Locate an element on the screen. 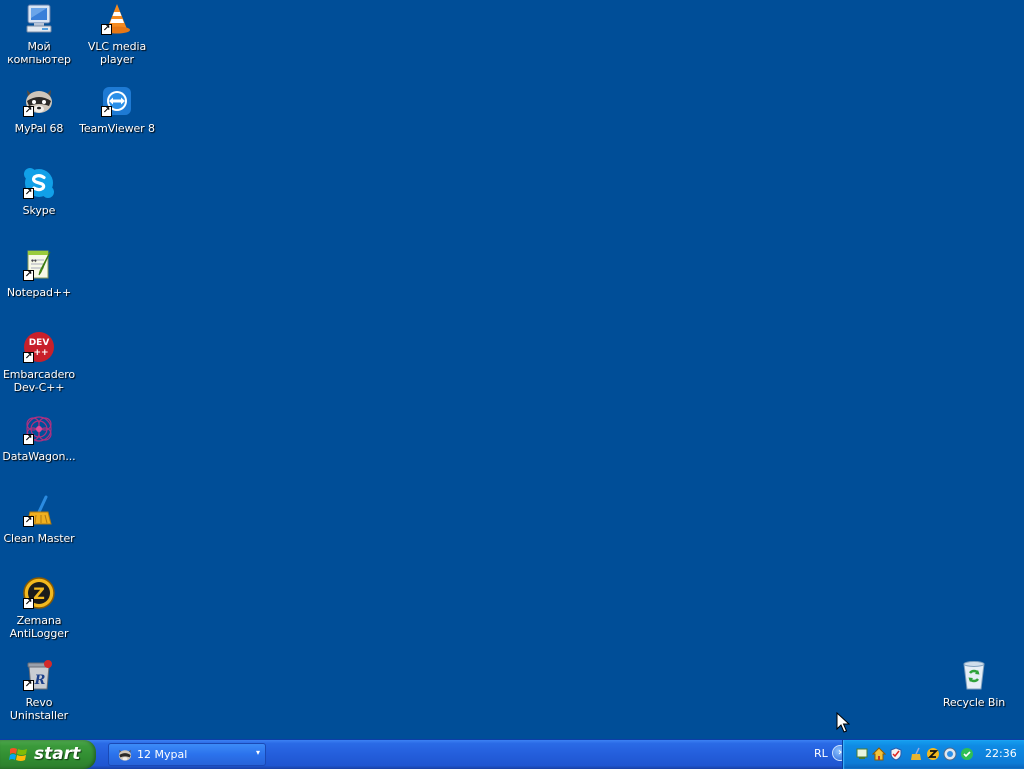 The image size is (1024, 769). zemana-tray-icon is located at coordinates (933, 754).